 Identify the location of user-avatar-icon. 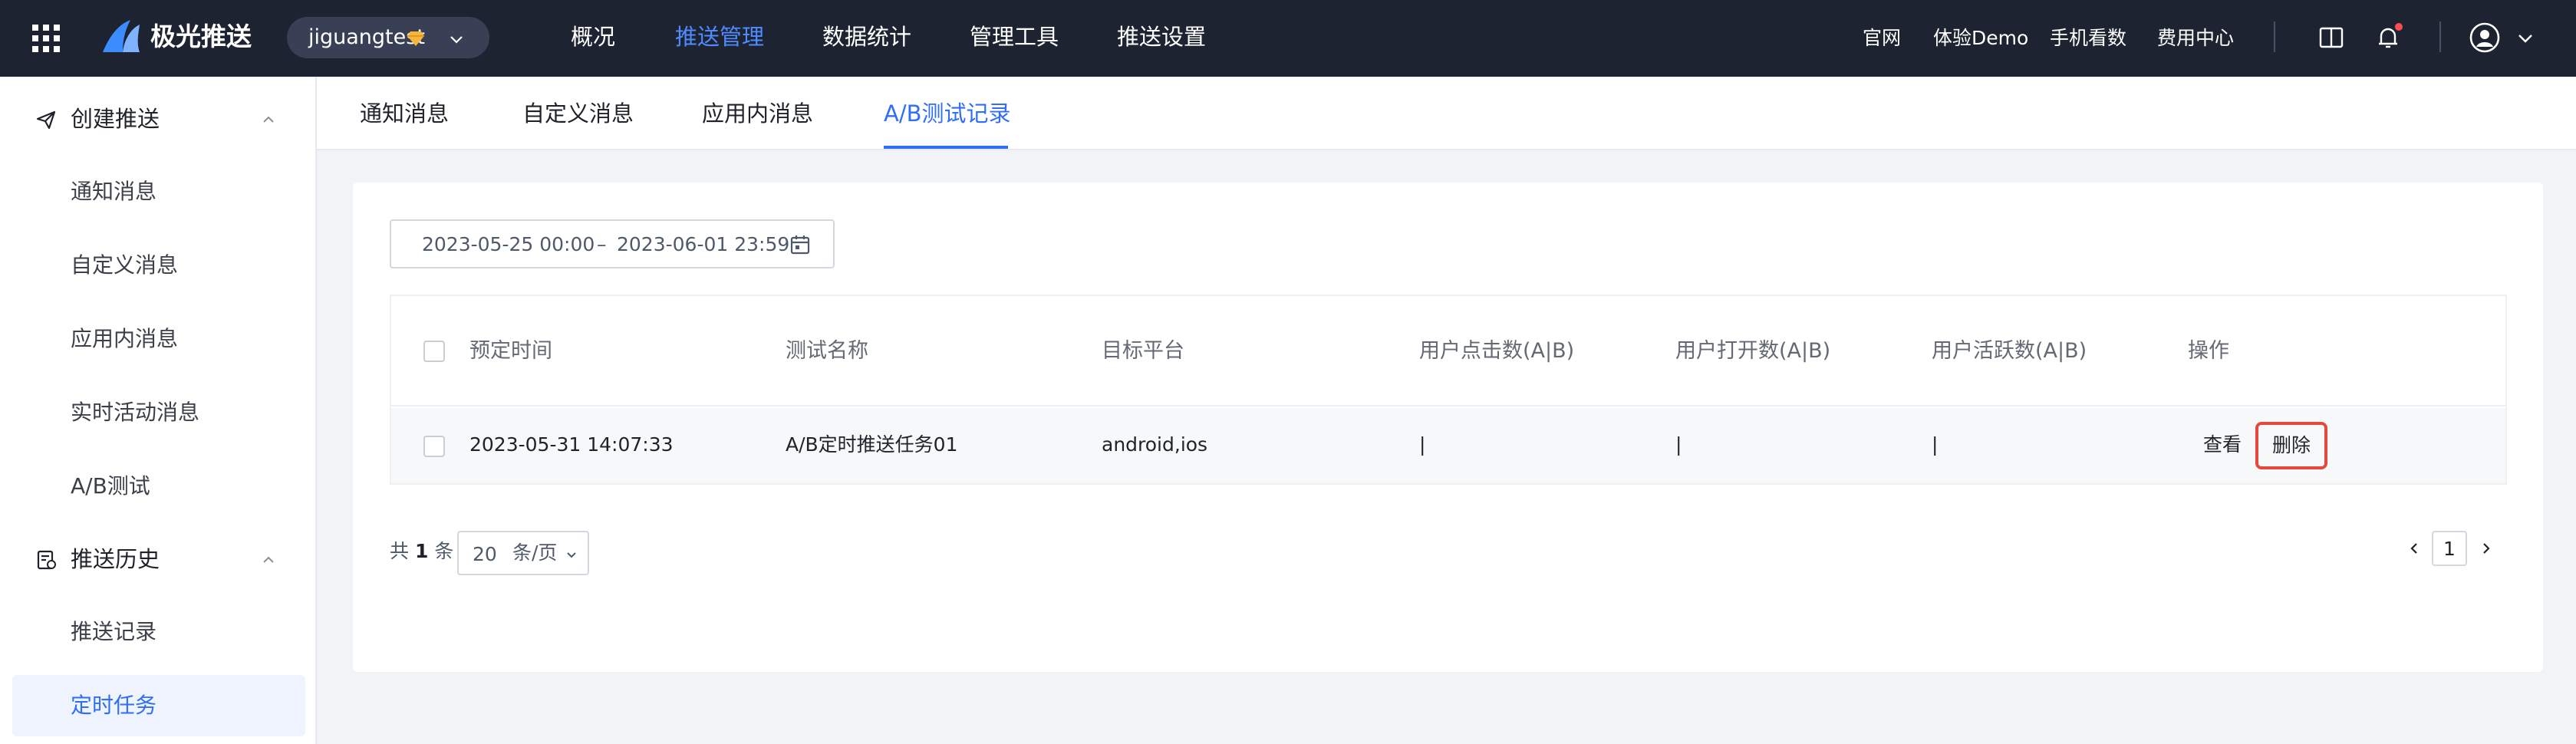
(2485, 37).